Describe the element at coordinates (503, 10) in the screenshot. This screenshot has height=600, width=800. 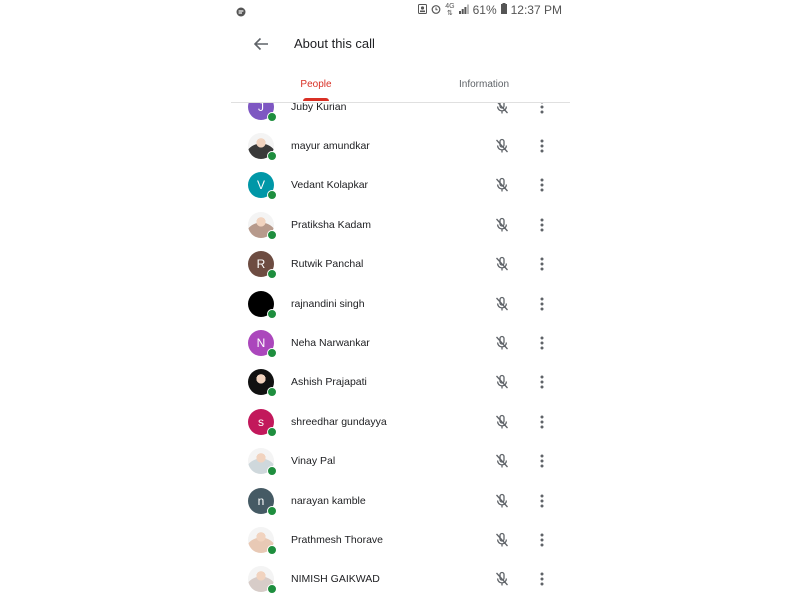
I see `battery-icon` at that location.